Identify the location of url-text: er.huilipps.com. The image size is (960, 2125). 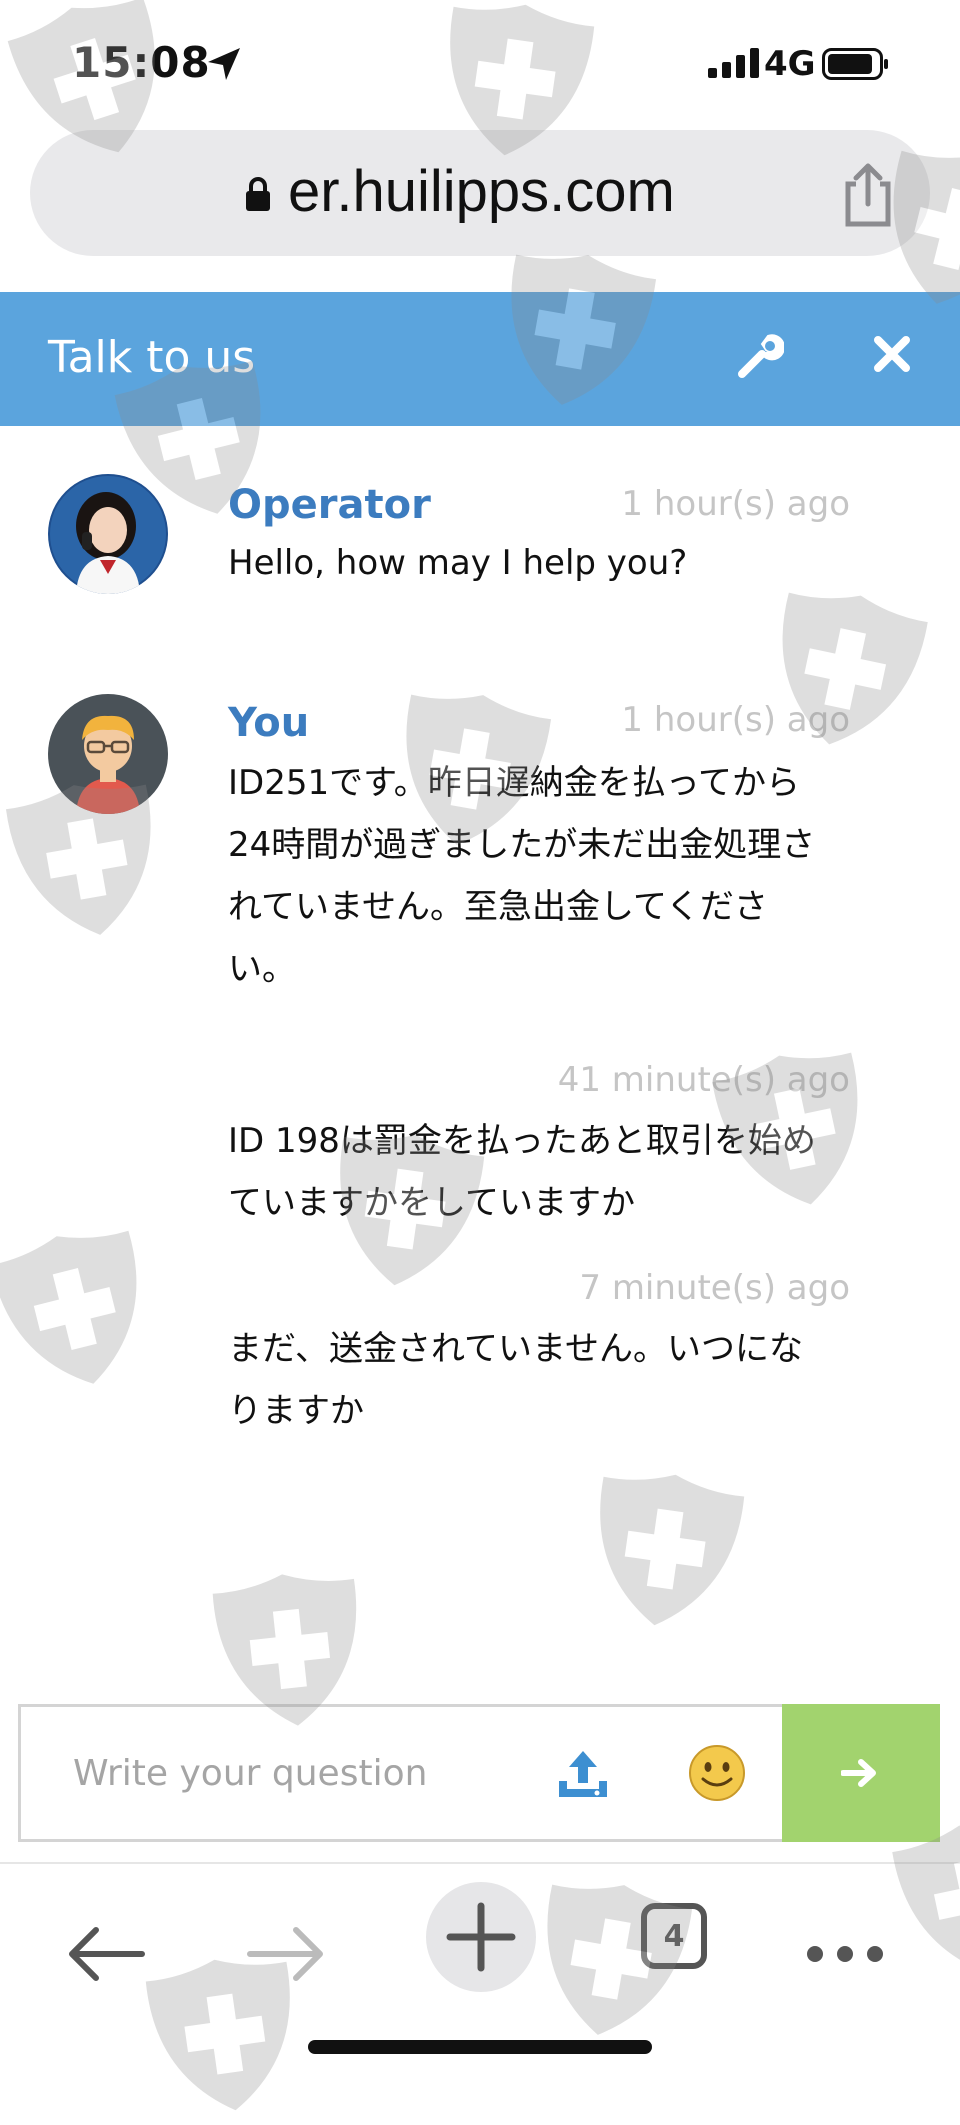
(481, 191).